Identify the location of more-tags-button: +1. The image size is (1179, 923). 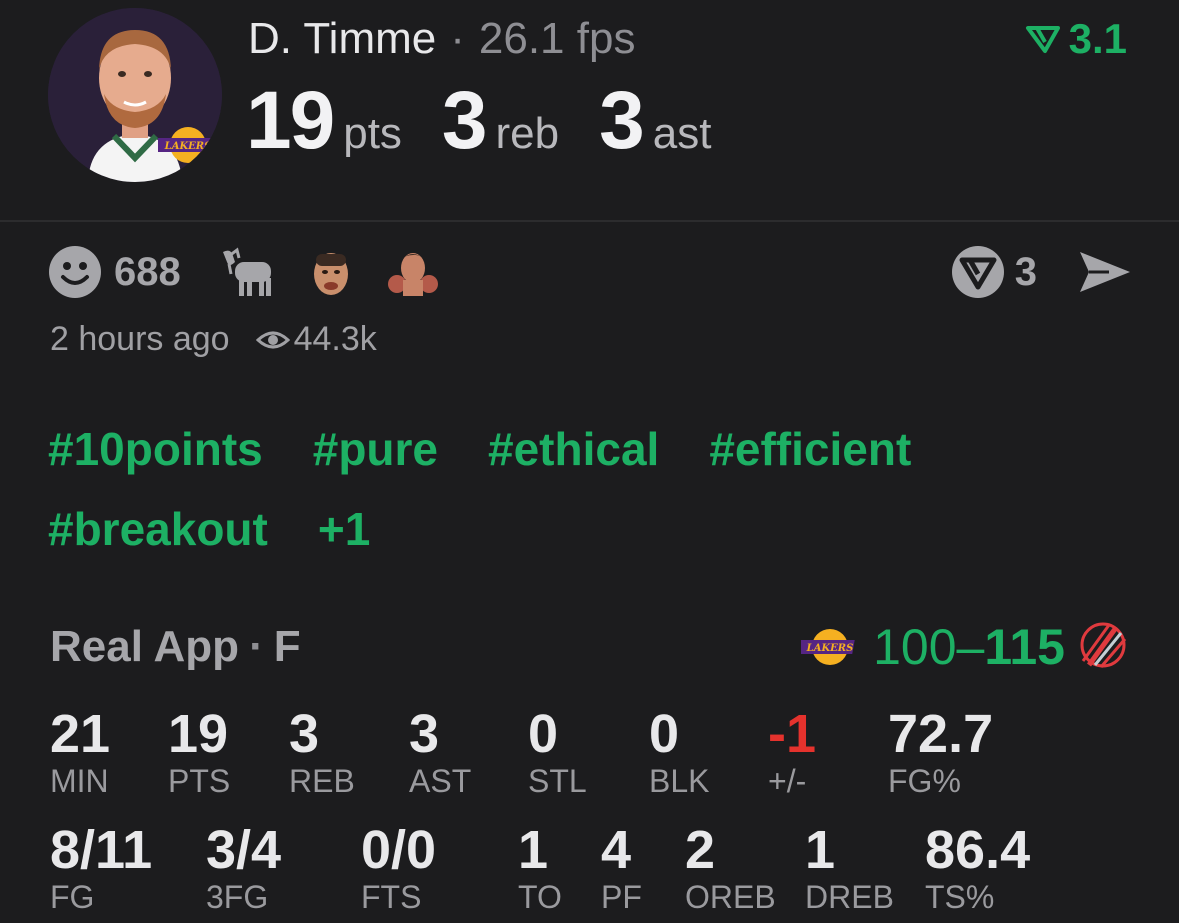
(344, 529).